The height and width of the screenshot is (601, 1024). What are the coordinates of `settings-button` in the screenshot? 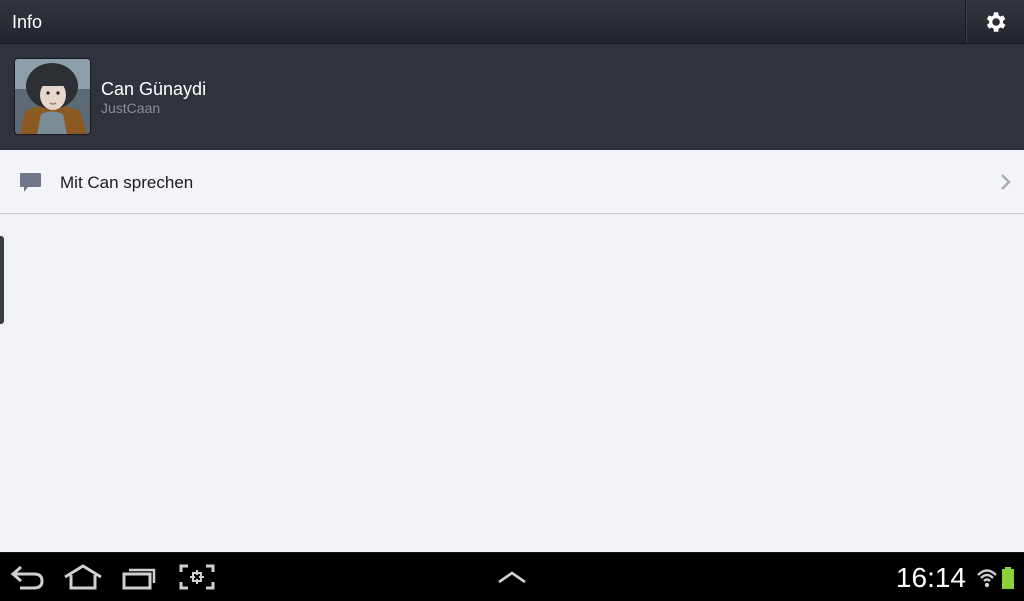 It's located at (994, 21).